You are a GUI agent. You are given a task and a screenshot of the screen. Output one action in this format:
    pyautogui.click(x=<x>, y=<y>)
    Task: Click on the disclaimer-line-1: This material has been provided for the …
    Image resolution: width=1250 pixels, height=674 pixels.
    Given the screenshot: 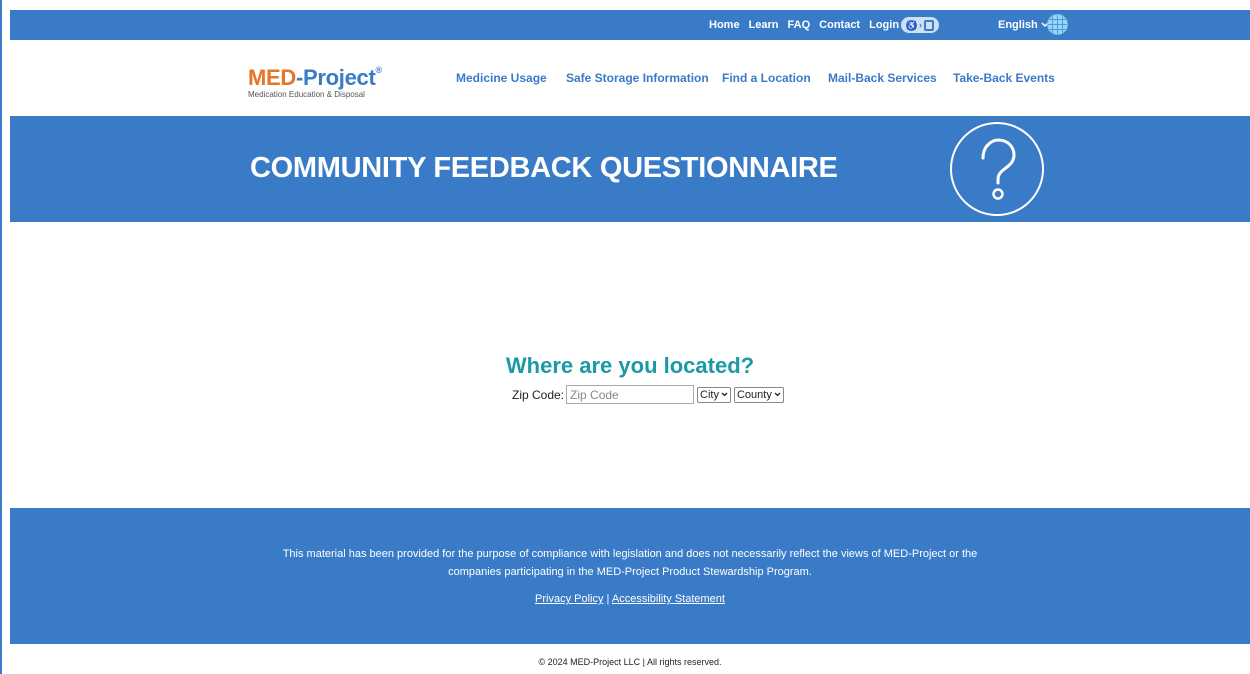 What is the action you would take?
    pyautogui.click(x=630, y=554)
    